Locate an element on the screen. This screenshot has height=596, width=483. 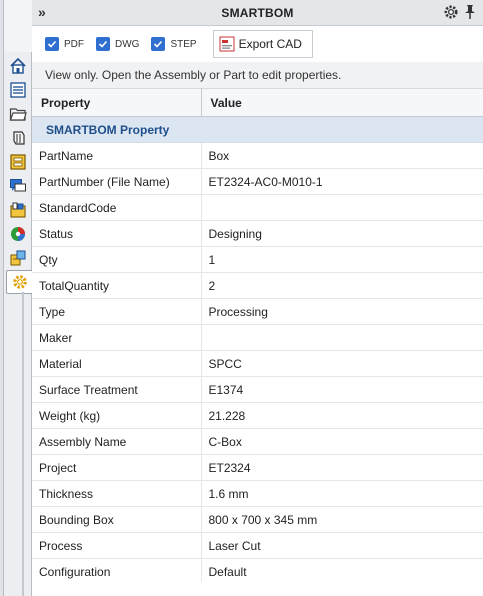
table-row: Thickness 1.6 mm is located at coordinates (257, 493).